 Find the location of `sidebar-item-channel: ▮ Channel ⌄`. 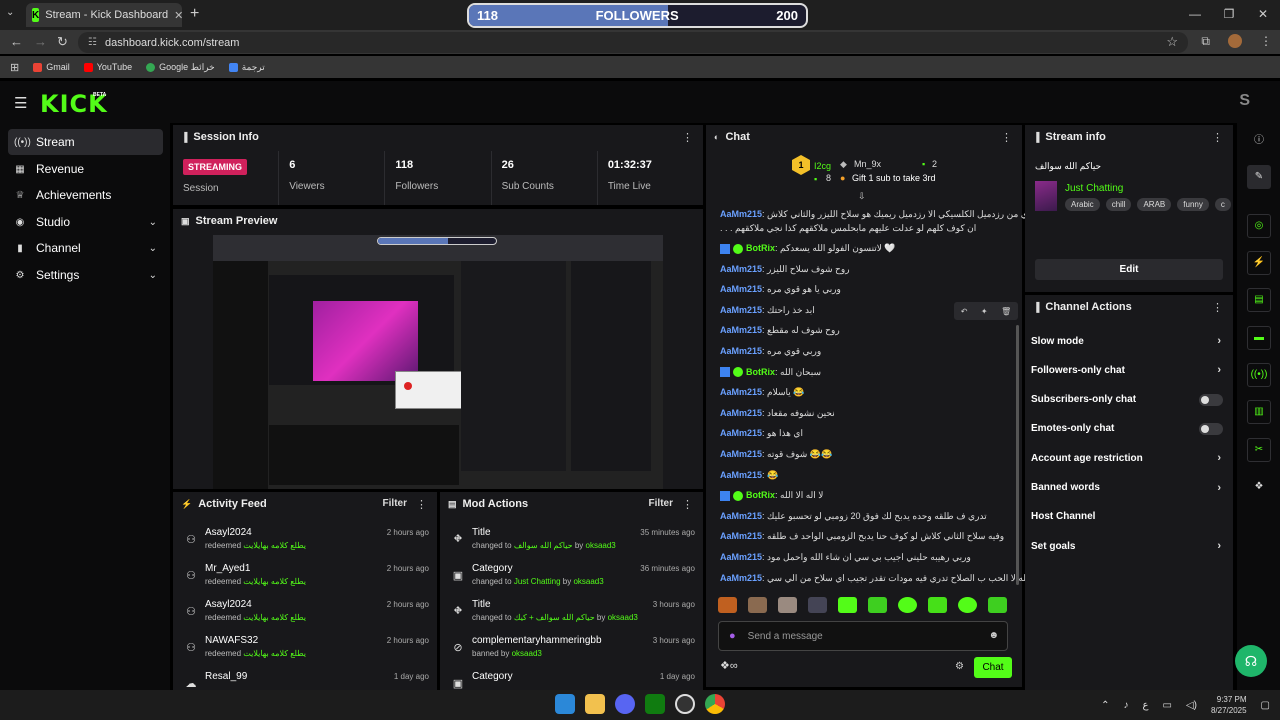

sidebar-item-channel: ▮ Channel ⌄ is located at coordinates (85, 248).